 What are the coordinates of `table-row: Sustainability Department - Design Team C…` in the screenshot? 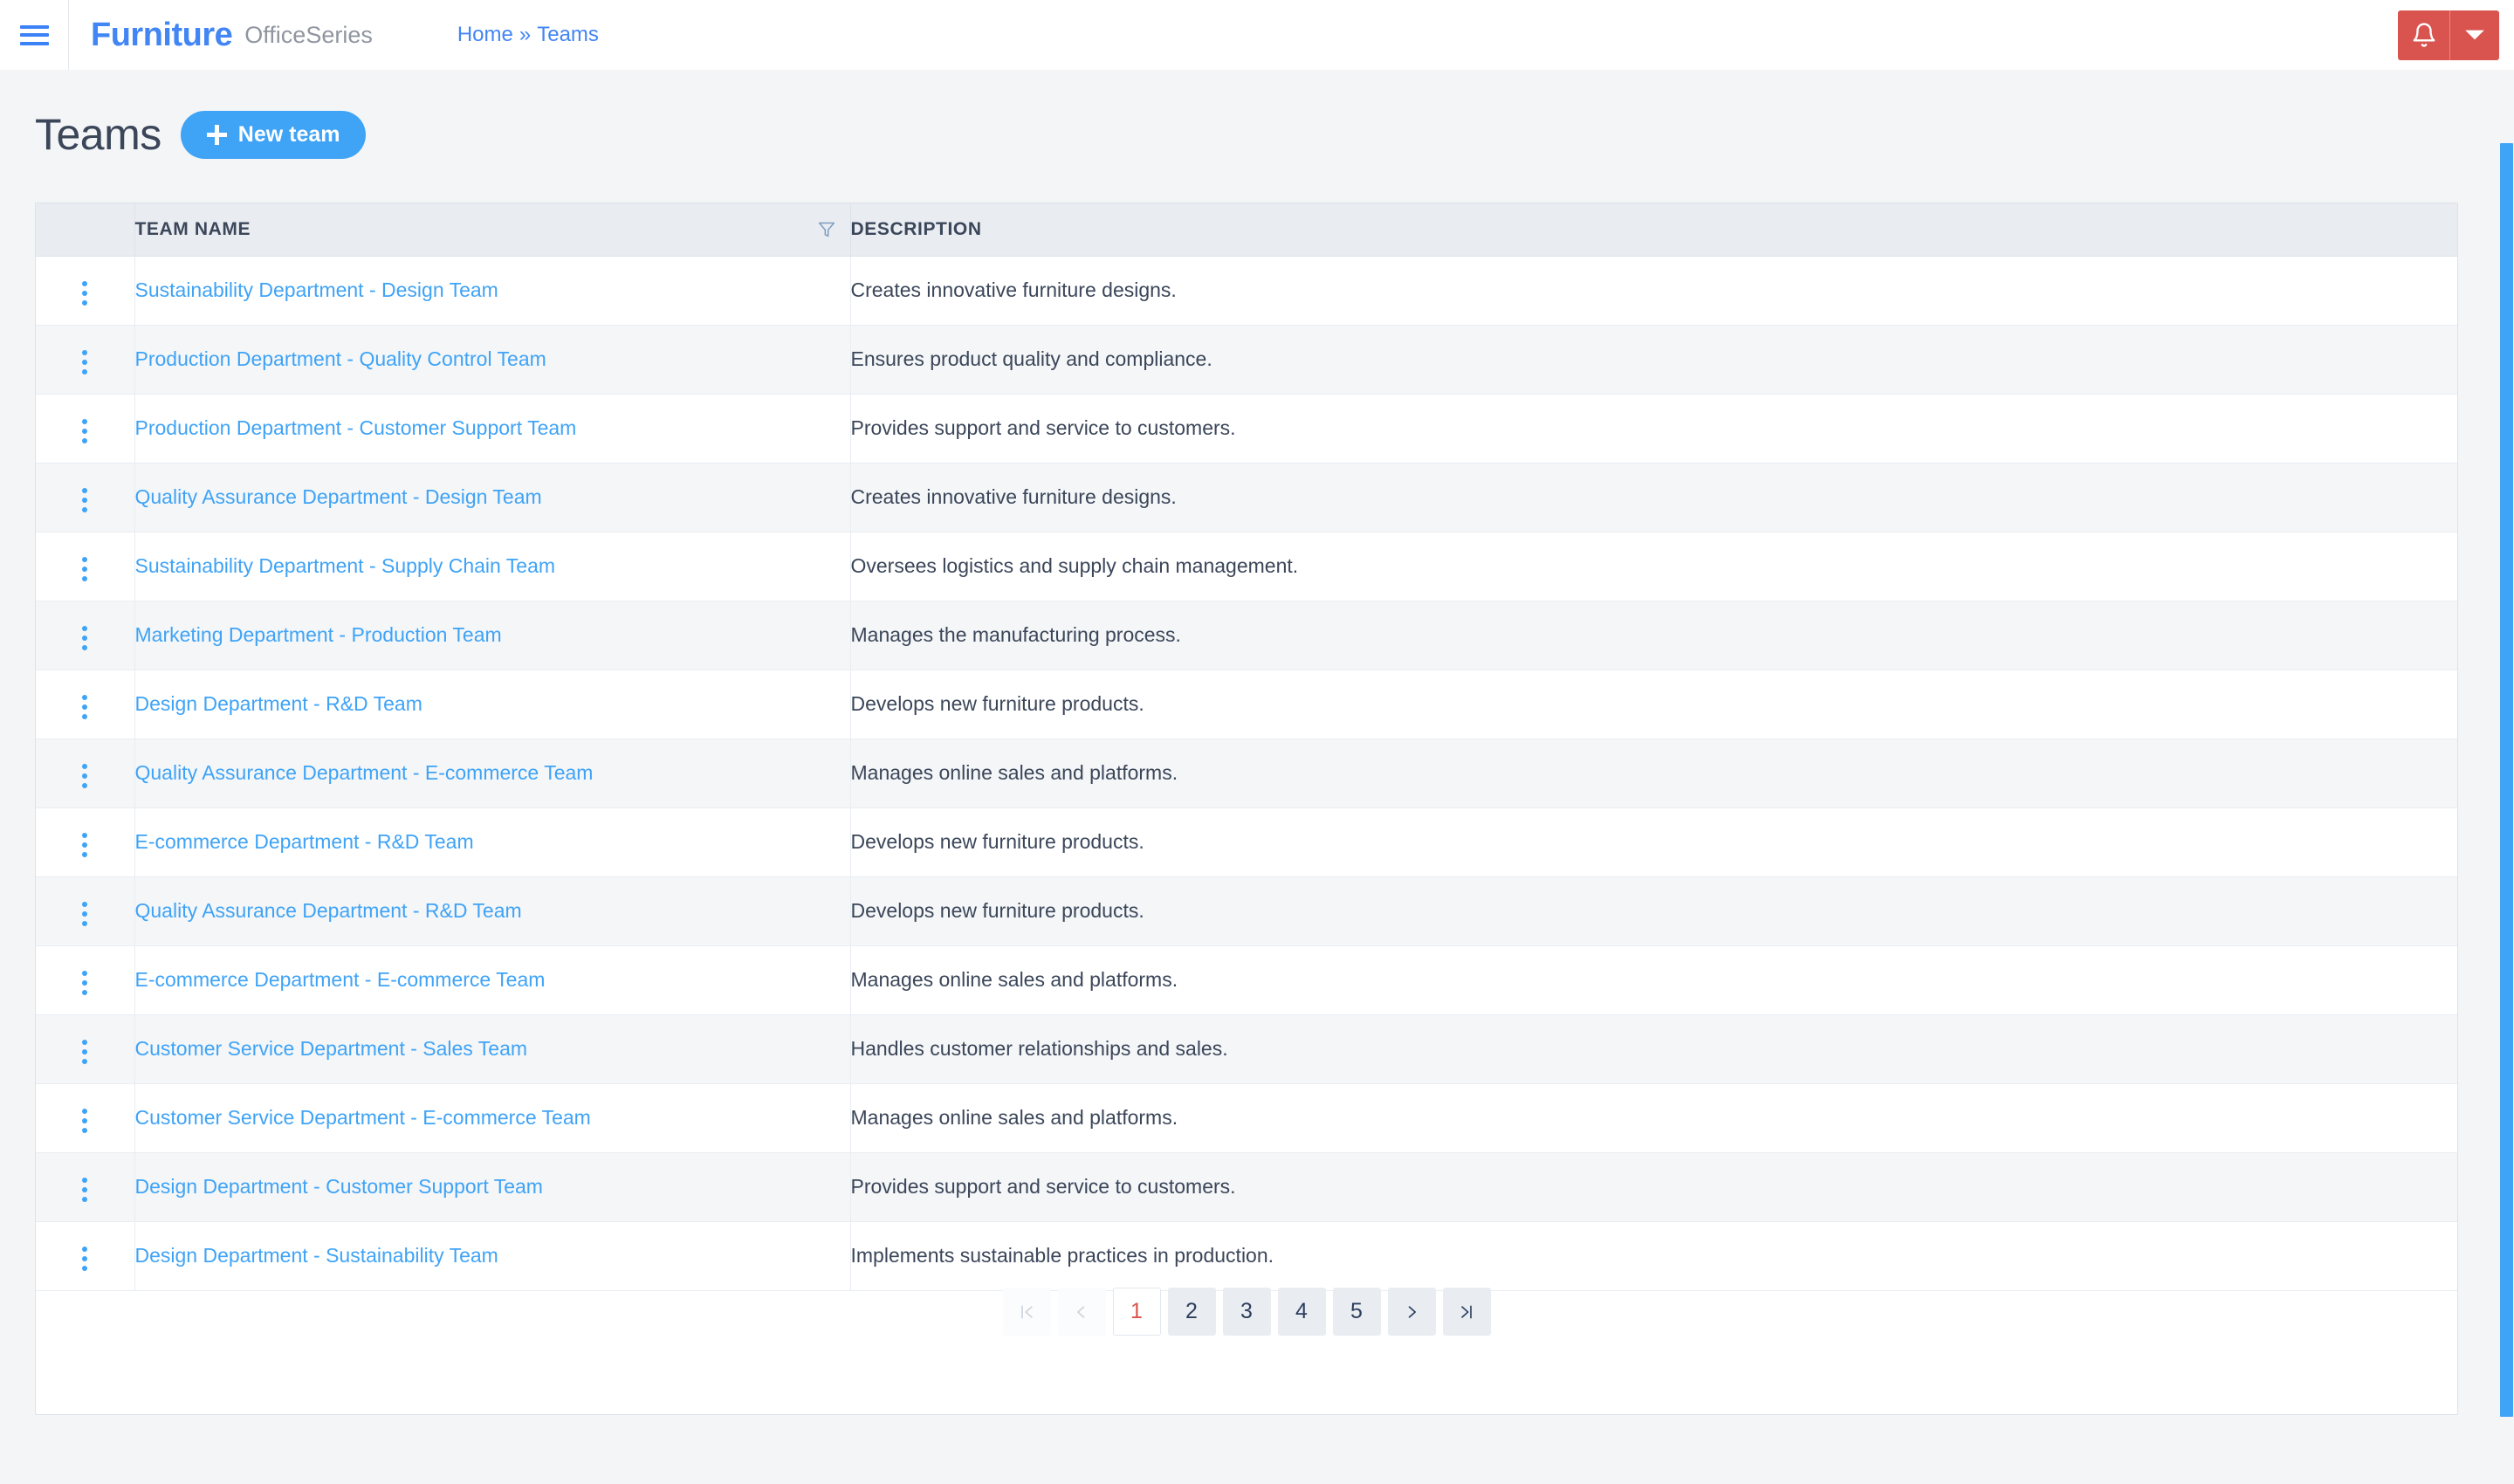 It's located at (1246, 291).